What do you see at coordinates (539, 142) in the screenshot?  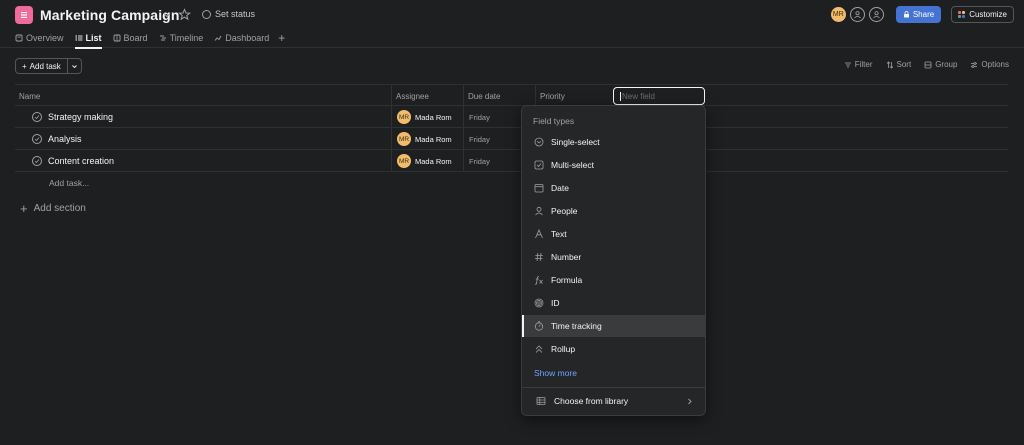 I see `single-select-icon` at bounding box center [539, 142].